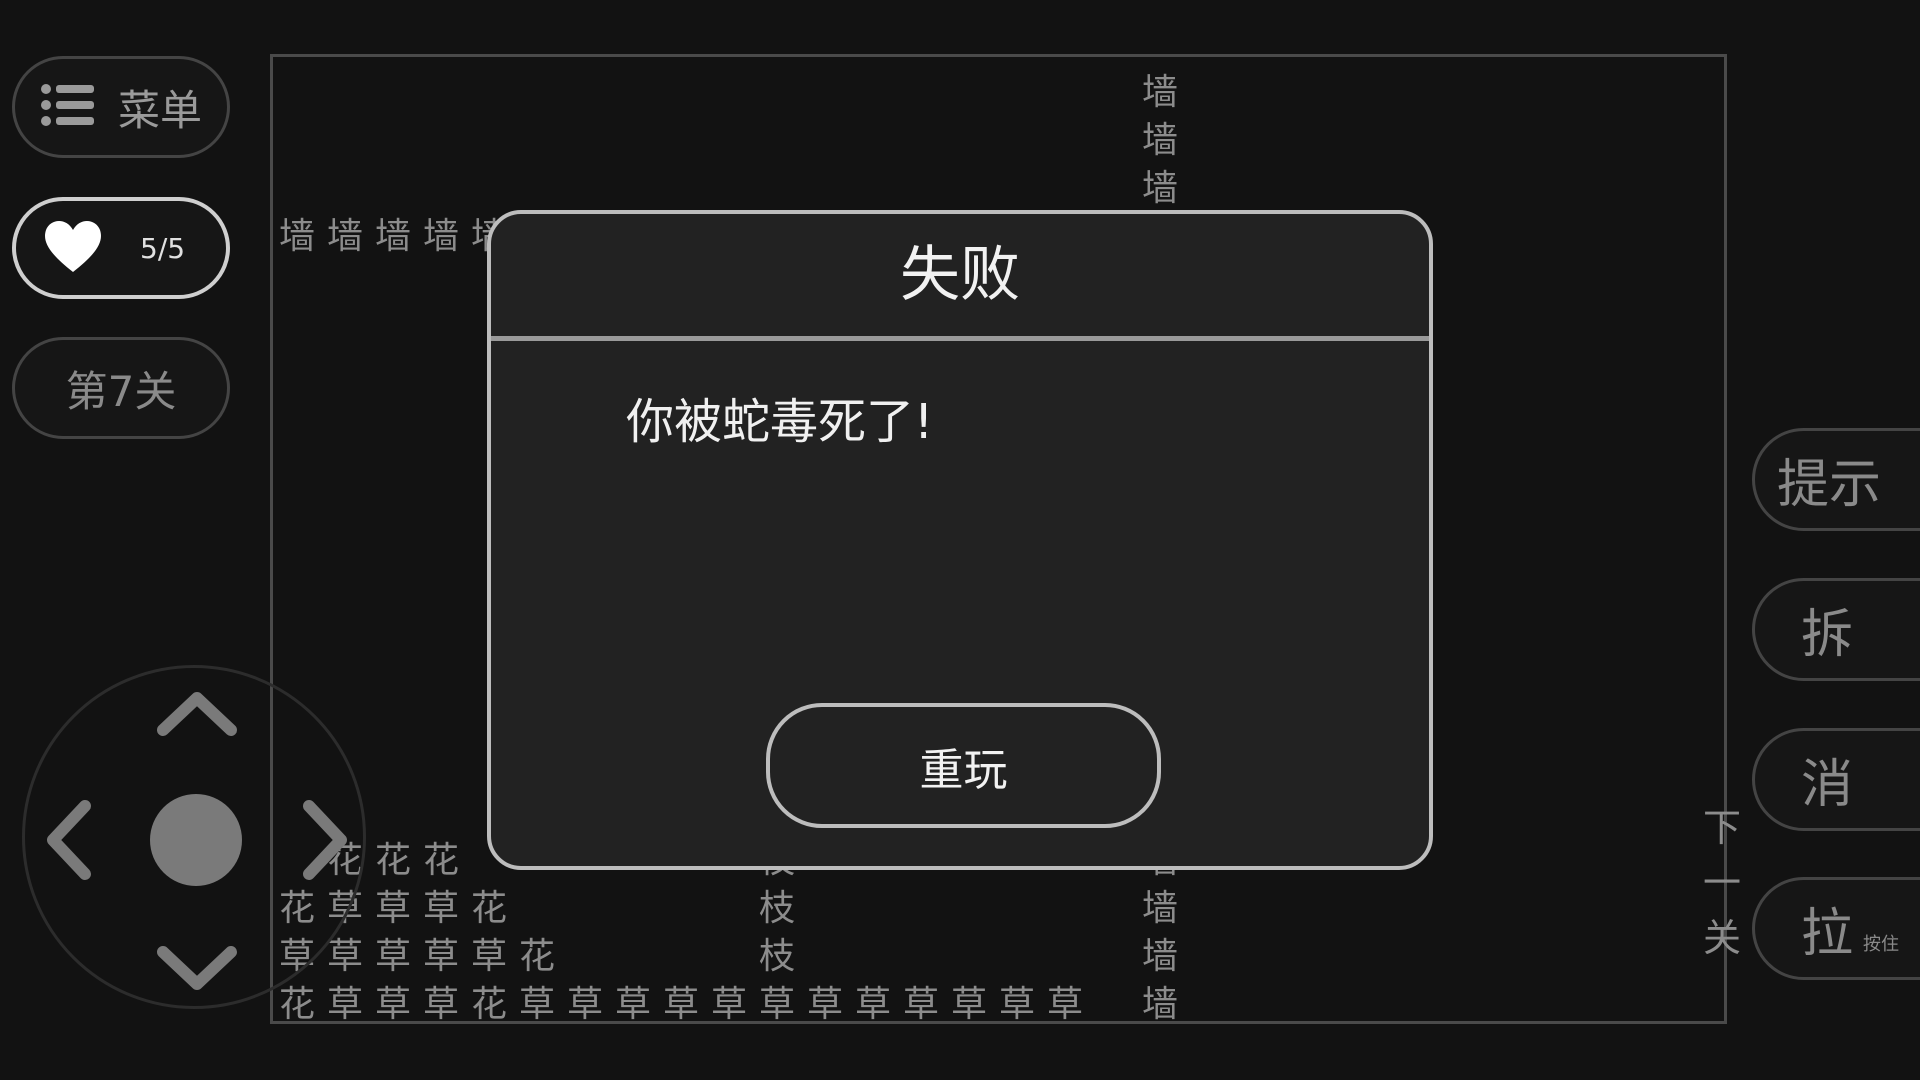  What do you see at coordinates (1827, 785) in the screenshot?
I see `erase-label: 消` at bounding box center [1827, 785].